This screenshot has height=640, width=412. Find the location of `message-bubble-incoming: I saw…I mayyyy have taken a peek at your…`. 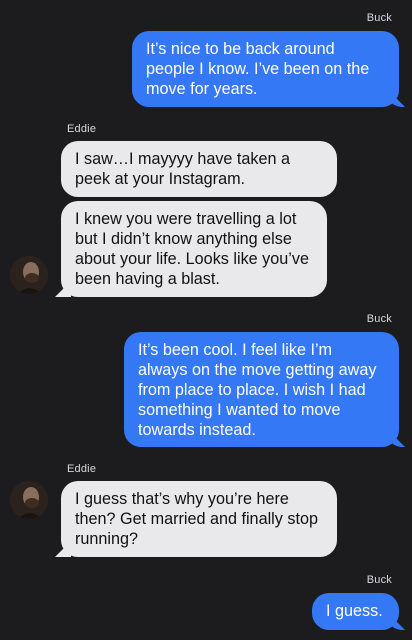

message-bubble-incoming: I saw…I mayyyy have taken a peek at your… is located at coordinates (199, 169).